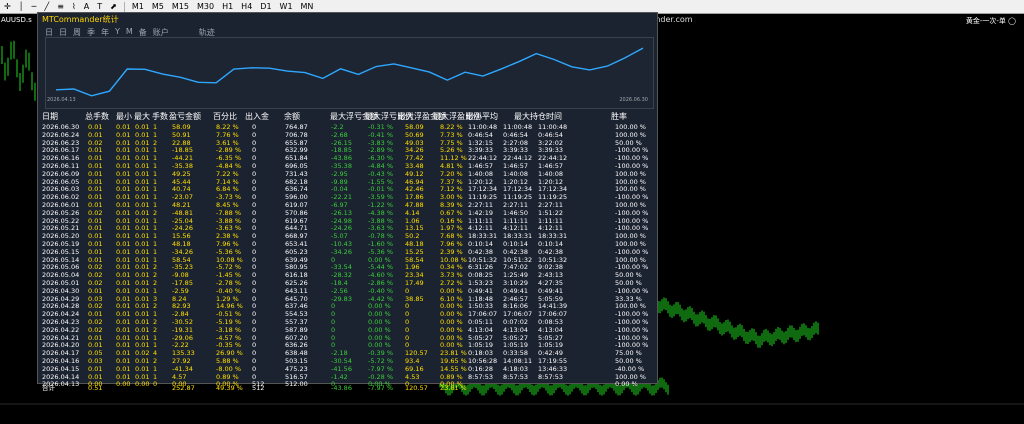 The height and width of the screenshot is (424, 1024). What do you see at coordinates (60, 6) in the screenshot?
I see `channel-icon: ≡` at bounding box center [60, 6].